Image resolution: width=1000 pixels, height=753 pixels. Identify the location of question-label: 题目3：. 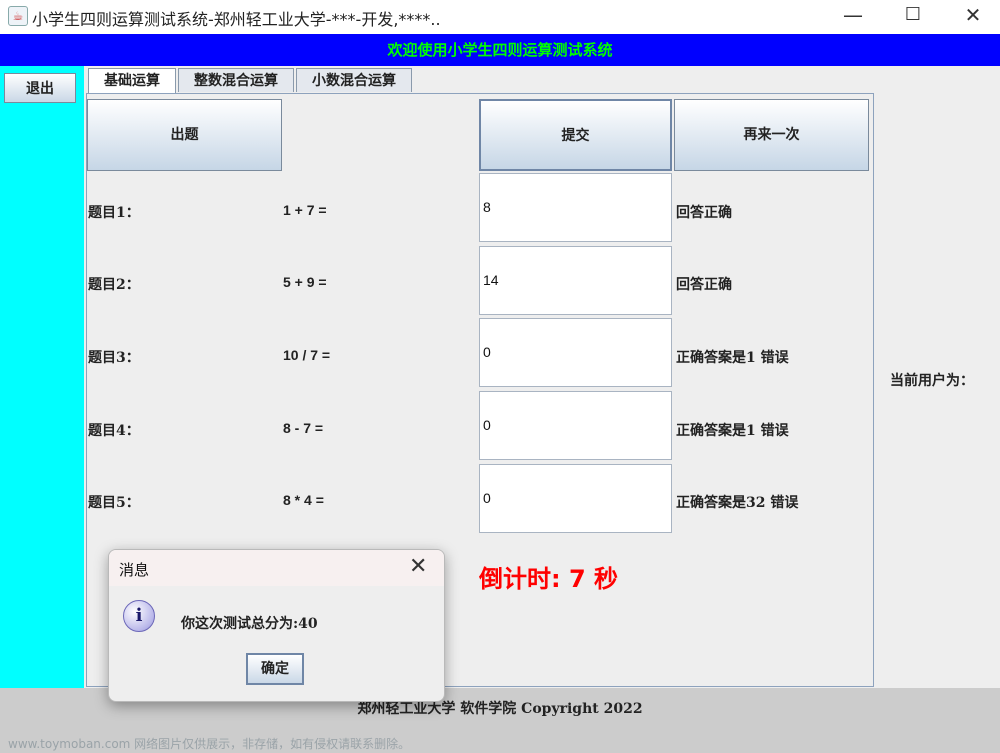
(114, 358).